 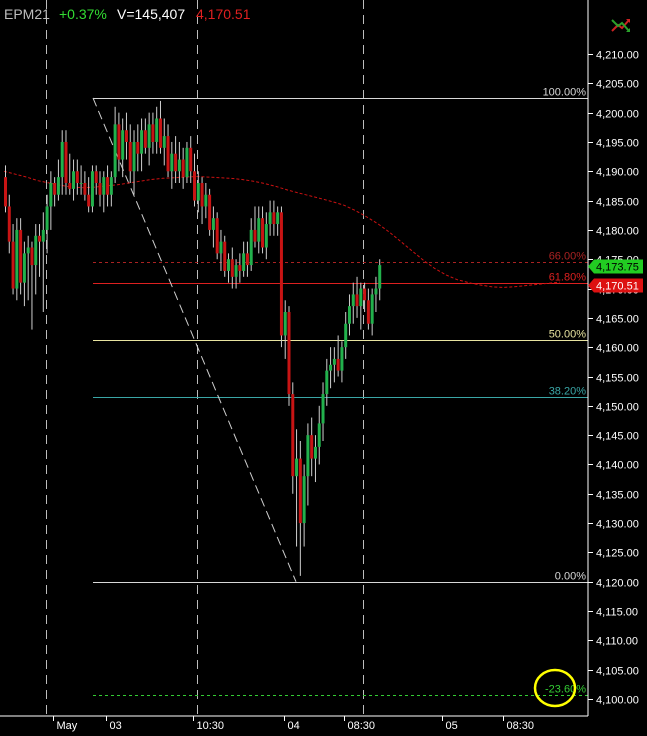 I want to click on y-tick-label-13: 4,165.00, so click(x=617, y=320).